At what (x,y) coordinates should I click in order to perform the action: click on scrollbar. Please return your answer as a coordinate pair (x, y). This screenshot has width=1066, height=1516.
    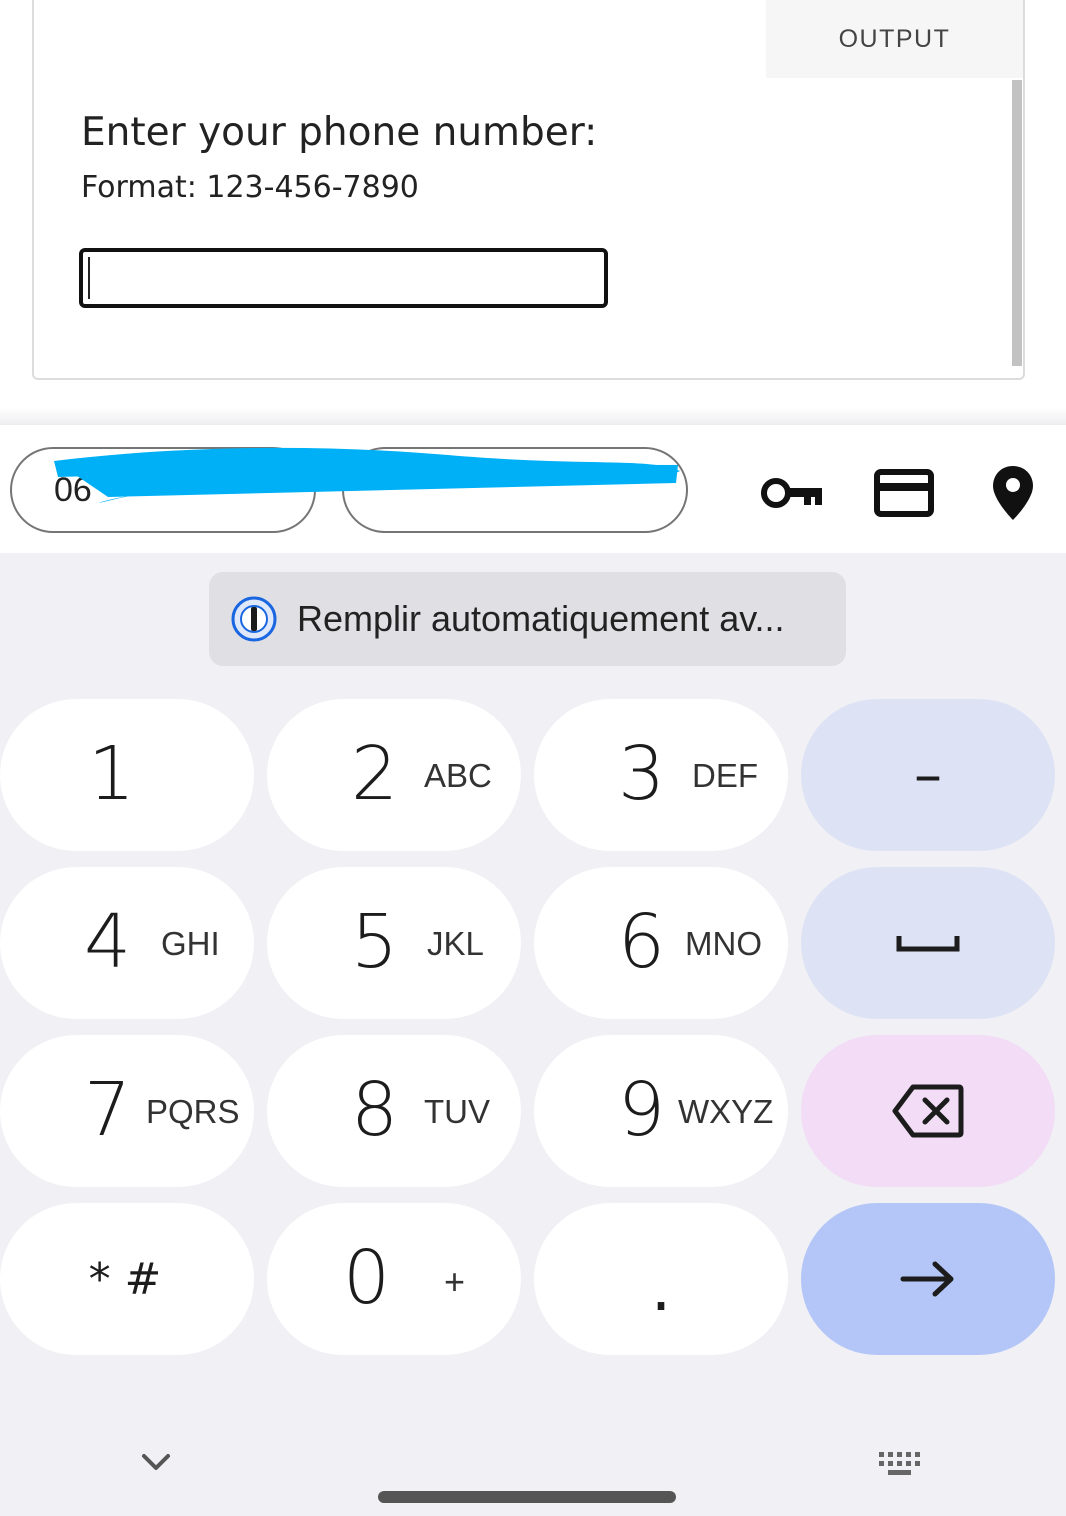
    Looking at the image, I should click on (1017, 223).